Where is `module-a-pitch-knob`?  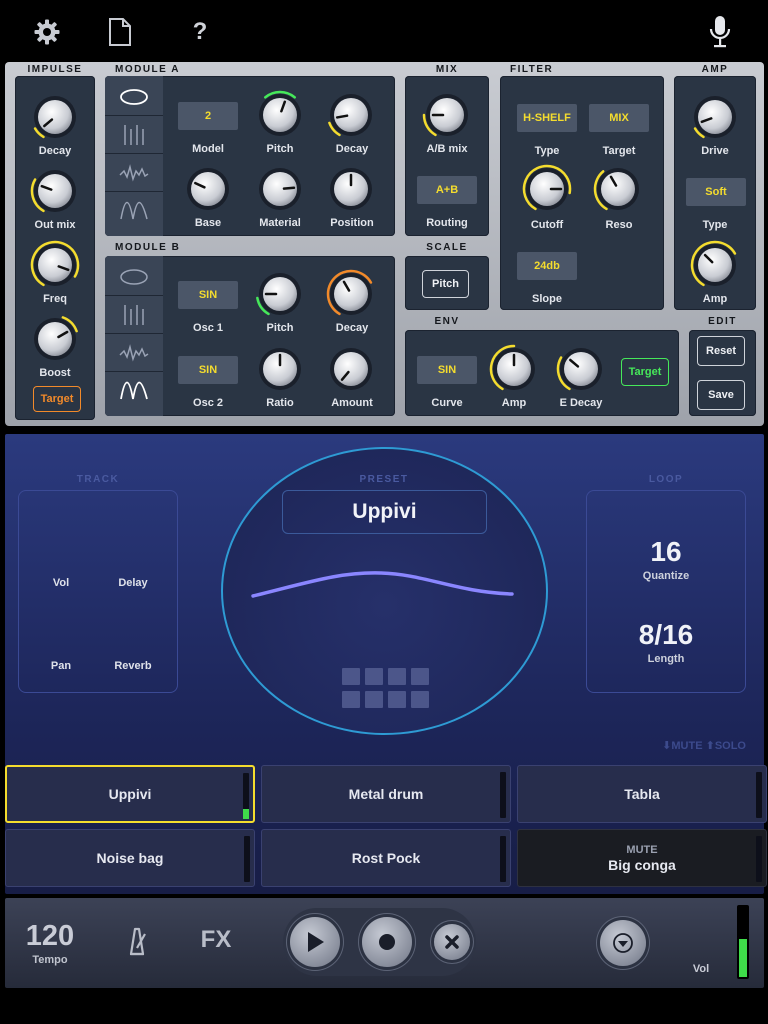
module-a-pitch-knob is located at coordinates (280, 115).